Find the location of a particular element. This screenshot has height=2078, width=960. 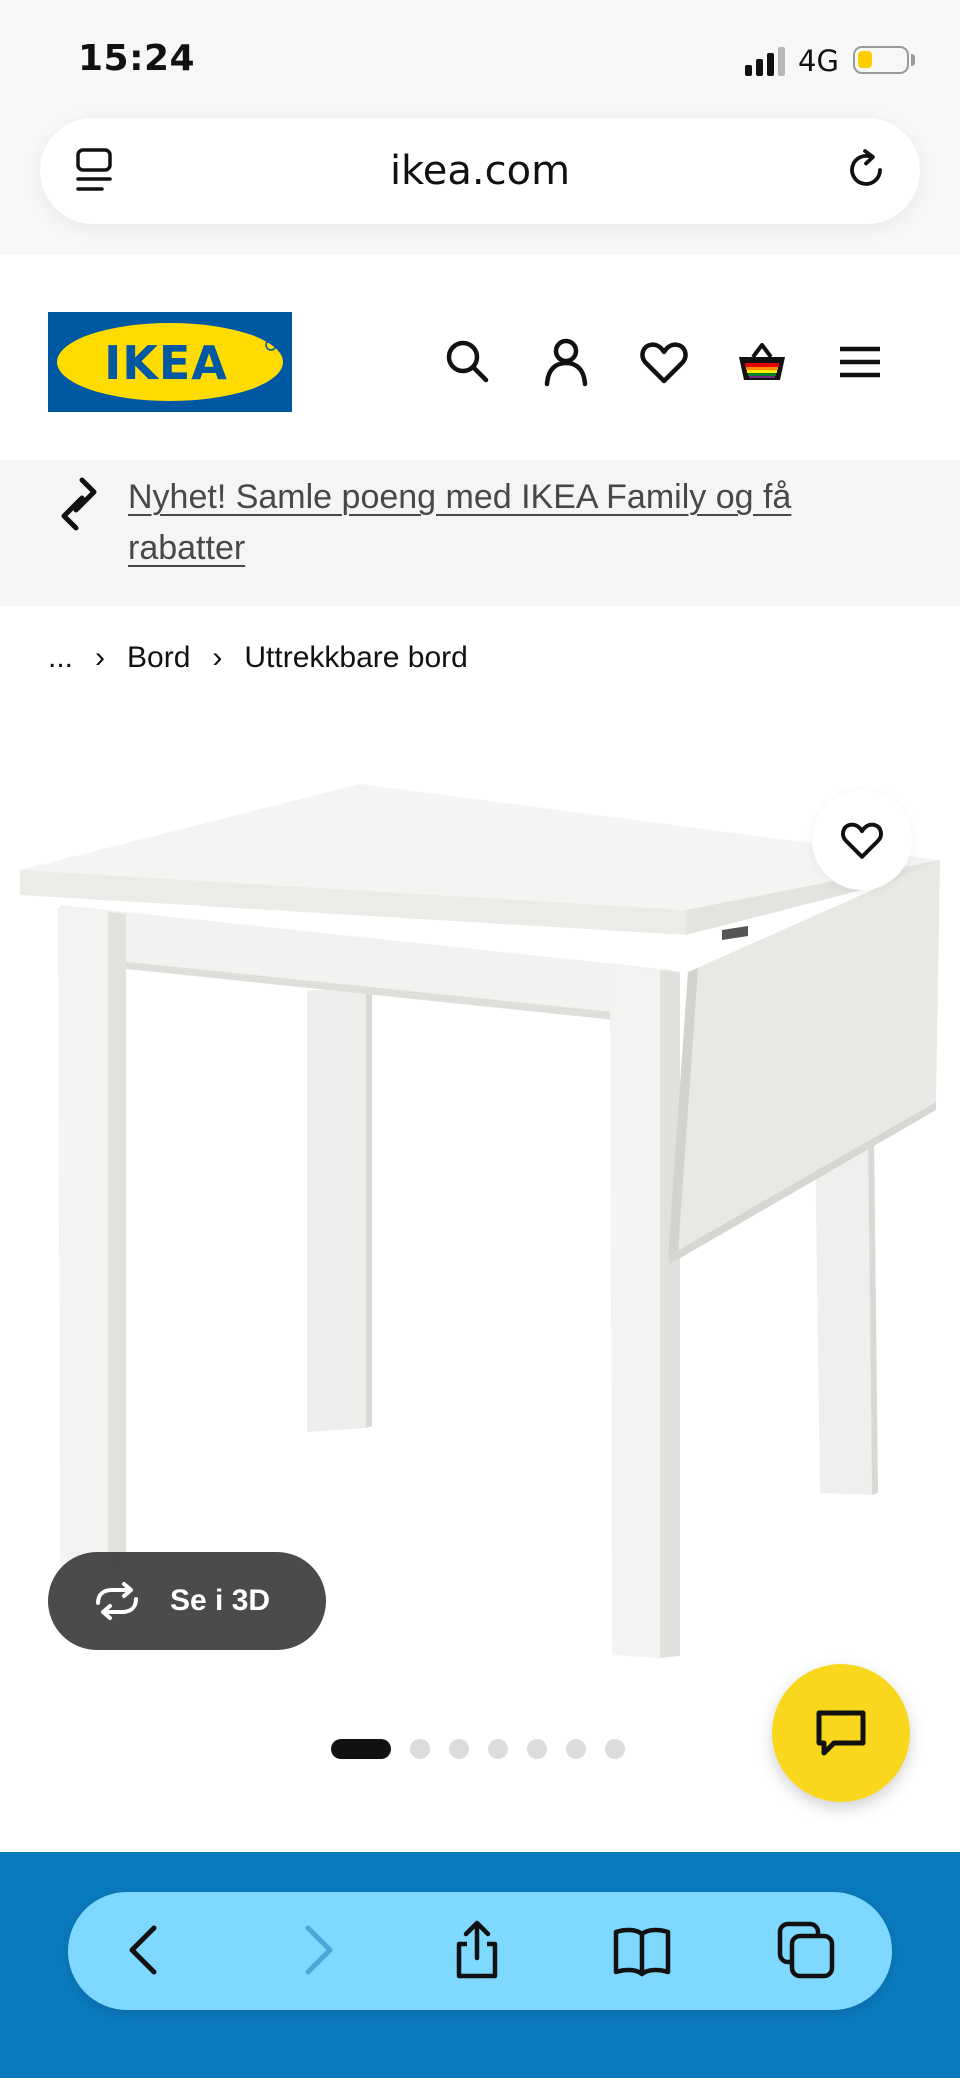

signal-icon is located at coordinates (766, 61).